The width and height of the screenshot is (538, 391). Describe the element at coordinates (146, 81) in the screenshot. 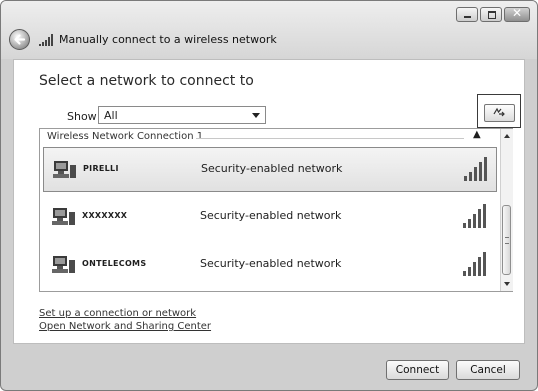

I see `page-heading: Select a network to connect to` at that location.